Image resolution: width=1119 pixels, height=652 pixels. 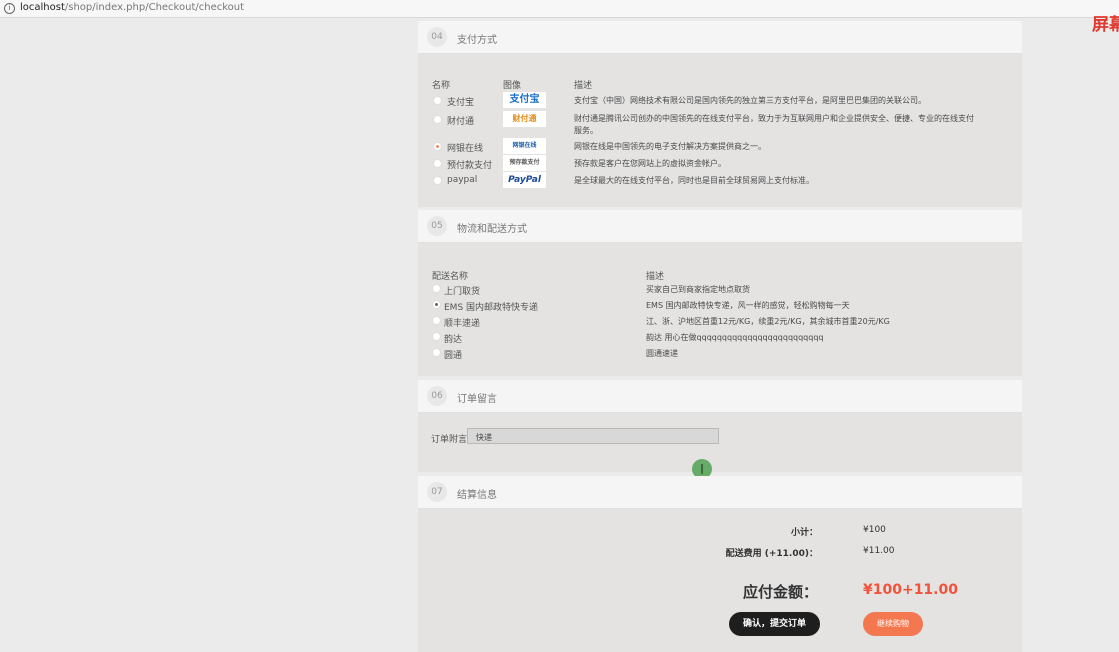 I want to click on continue-shopping-button: 继续购物, so click(x=893, y=624).